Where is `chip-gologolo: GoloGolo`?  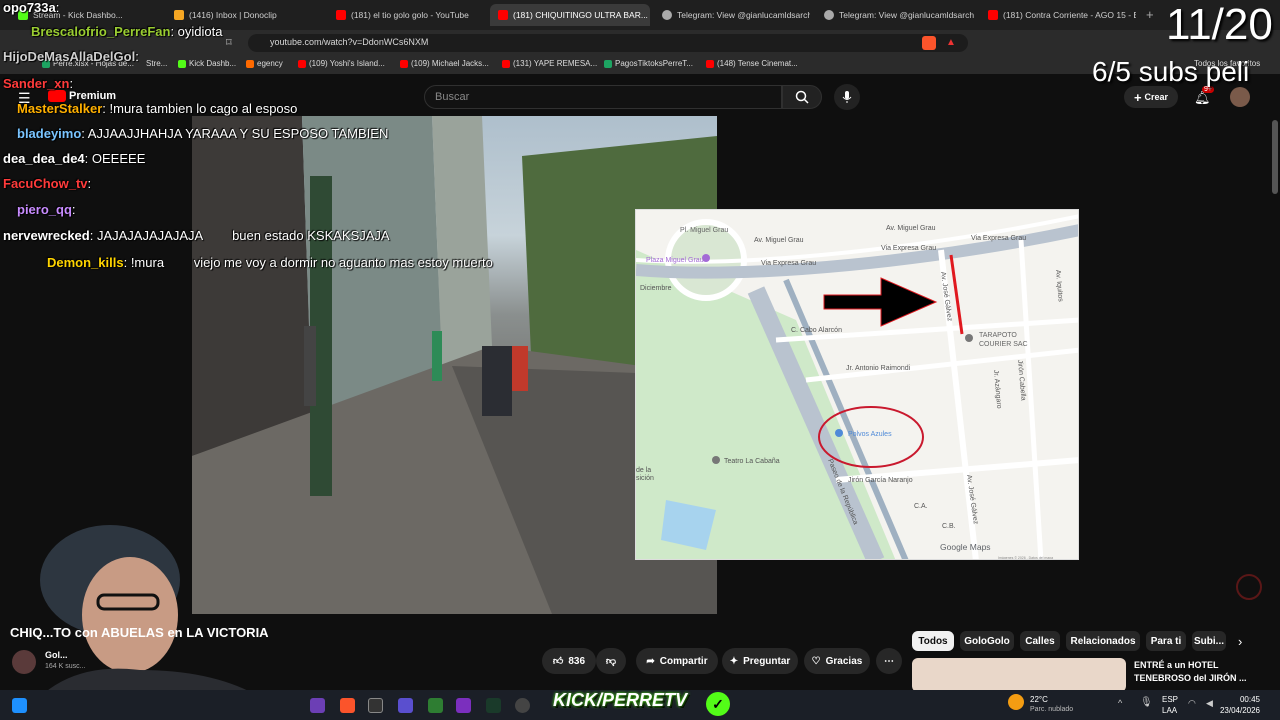 chip-gologolo: GoloGolo is located at coordinates (987, 641).